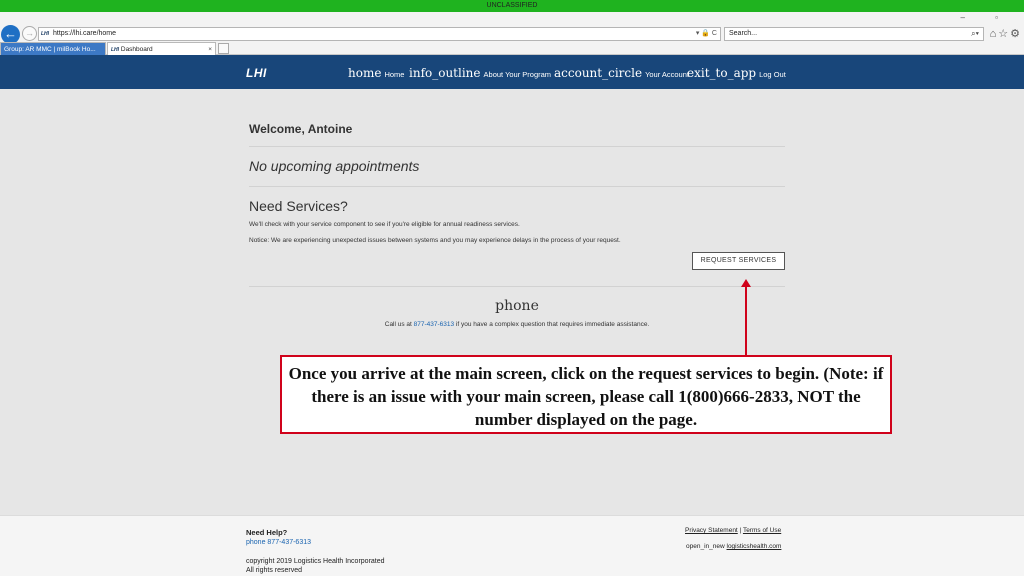 The height and width of the screenshot is (576, 1024). I want to click on open-in-new-icon: open_in_new, so click(705, 546).